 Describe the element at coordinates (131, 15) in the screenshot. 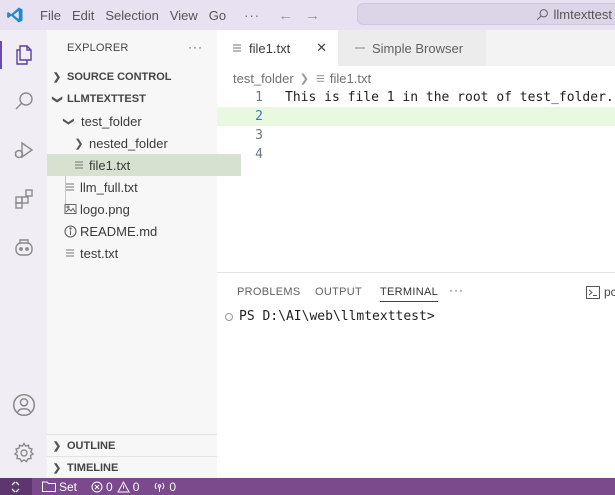

I see `menu-selection: Selection` at that location.